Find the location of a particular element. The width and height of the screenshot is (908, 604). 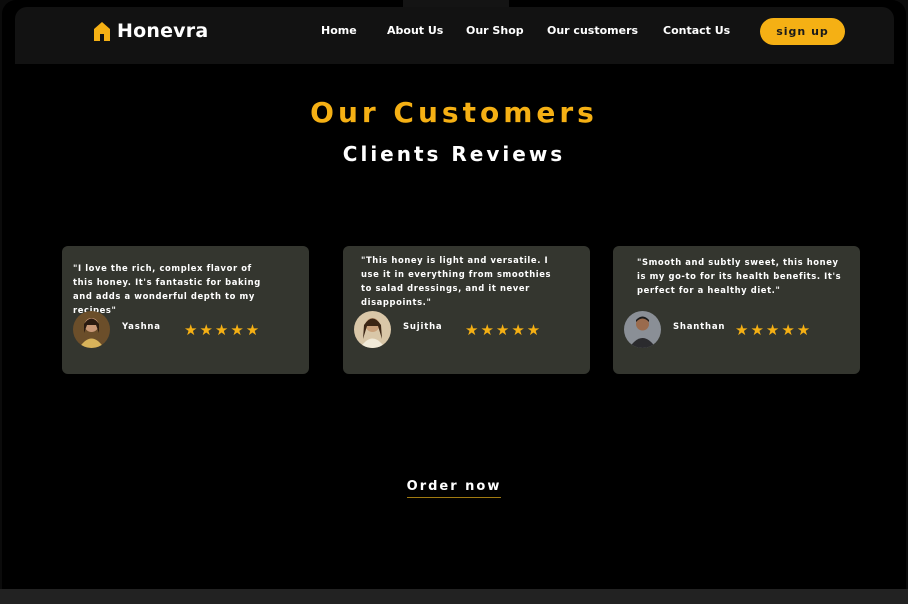

nav-our-customers: Our customers is located at coordinates (592, 30).